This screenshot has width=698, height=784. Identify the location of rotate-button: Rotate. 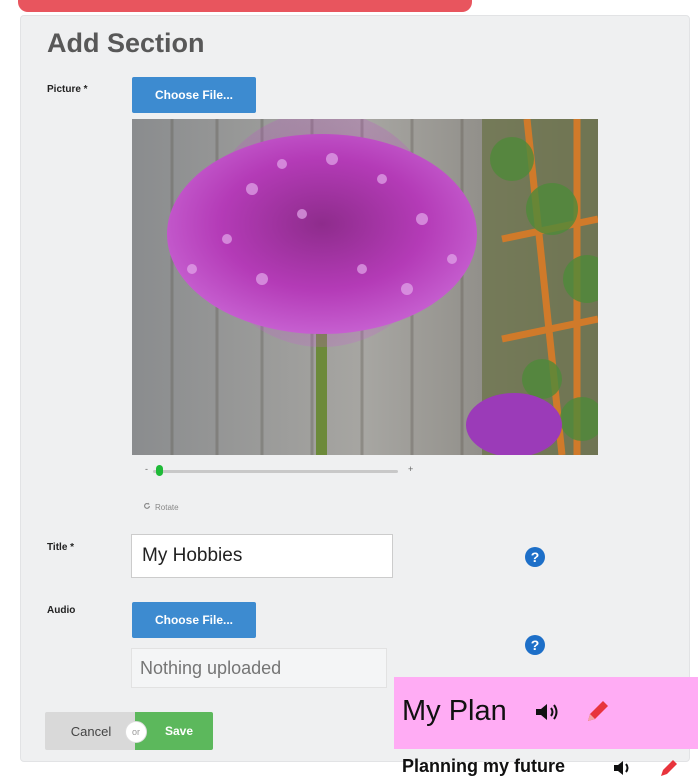
(161, 507).